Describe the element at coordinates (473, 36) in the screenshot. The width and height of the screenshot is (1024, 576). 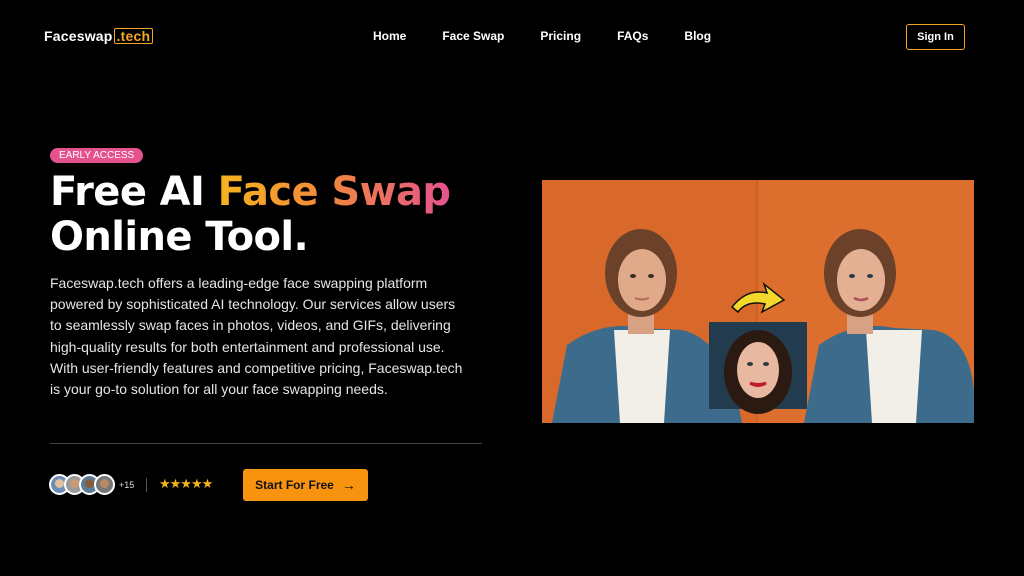
I see `nav-face-swap: Face Swap` at that location.